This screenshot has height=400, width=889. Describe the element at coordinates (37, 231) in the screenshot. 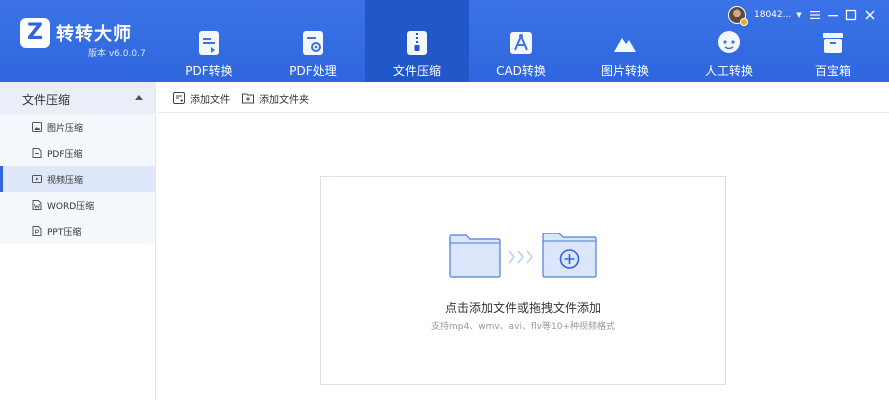

I see `ppt-file-icon` at that location.